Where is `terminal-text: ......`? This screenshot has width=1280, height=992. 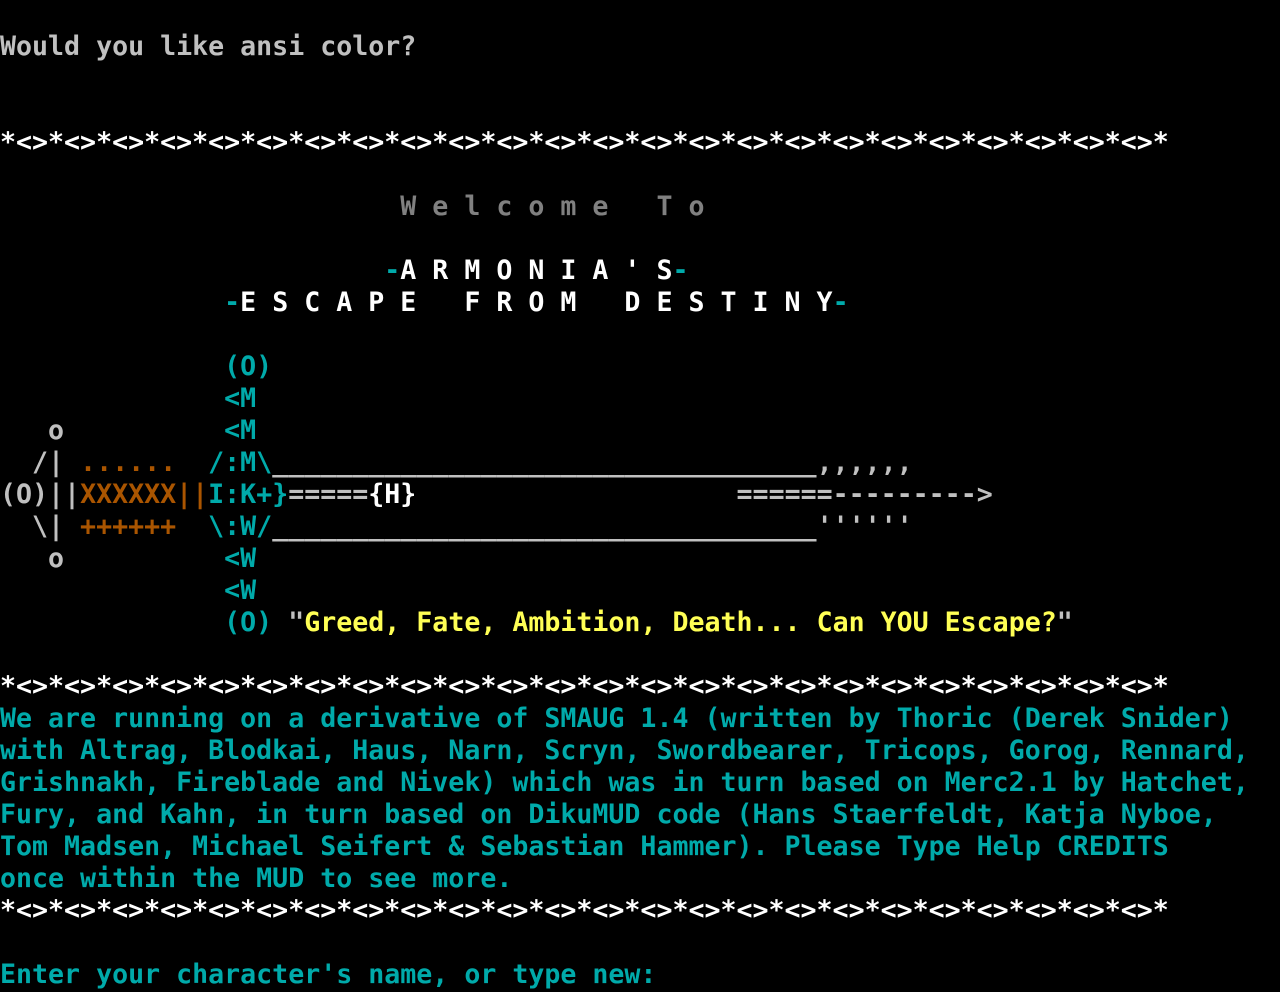 terminal-text: ...... is located at coordinates (120, 462).